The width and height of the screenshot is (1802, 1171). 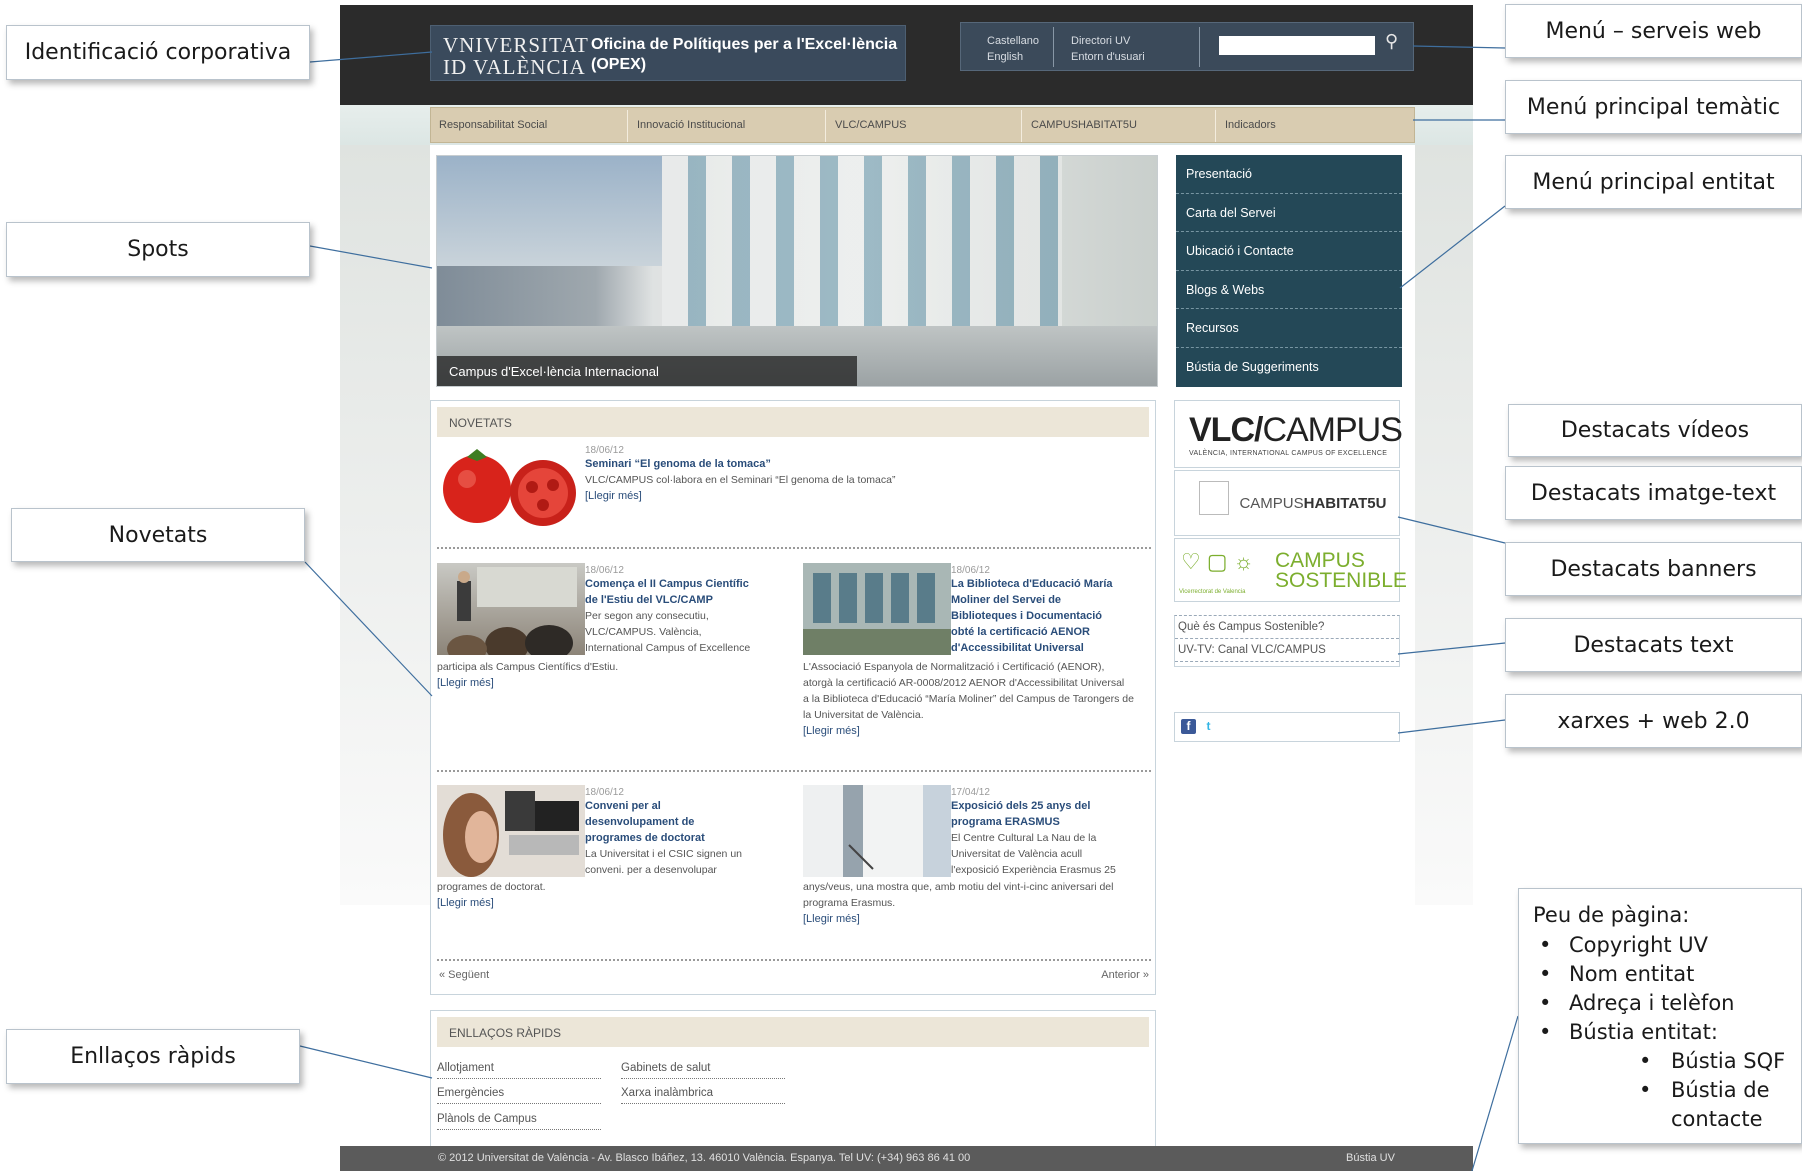 I want to click on news-heading: NOVETATS, so click(x=793, y=422).